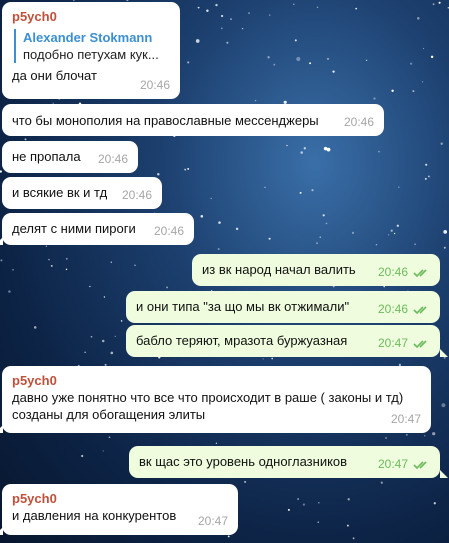 The image size is (449, 543). What do you see at coordinates (94, 515) in the screenshot?
I see `message-text: и давления на конкурентов` at bounding box center [94, 515].